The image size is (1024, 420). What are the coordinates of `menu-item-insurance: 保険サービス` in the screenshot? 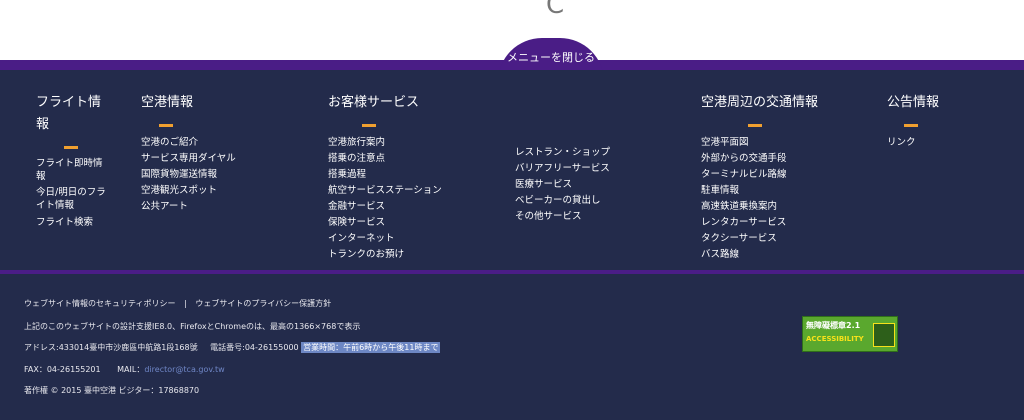 It's located at (413, 223).